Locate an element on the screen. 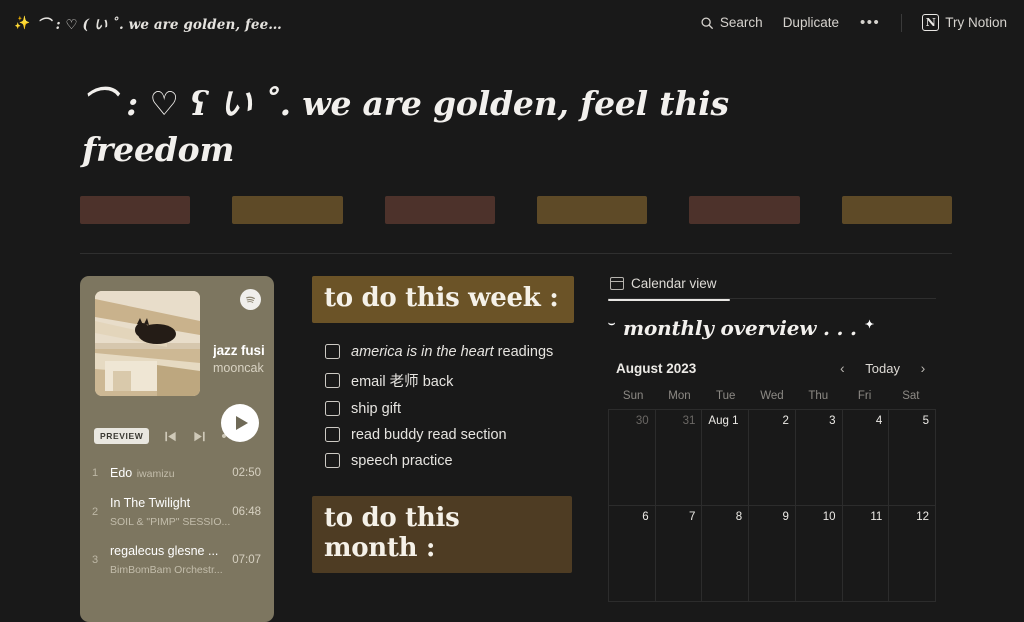  spotify-glyph is located at coordinates (250, 299).